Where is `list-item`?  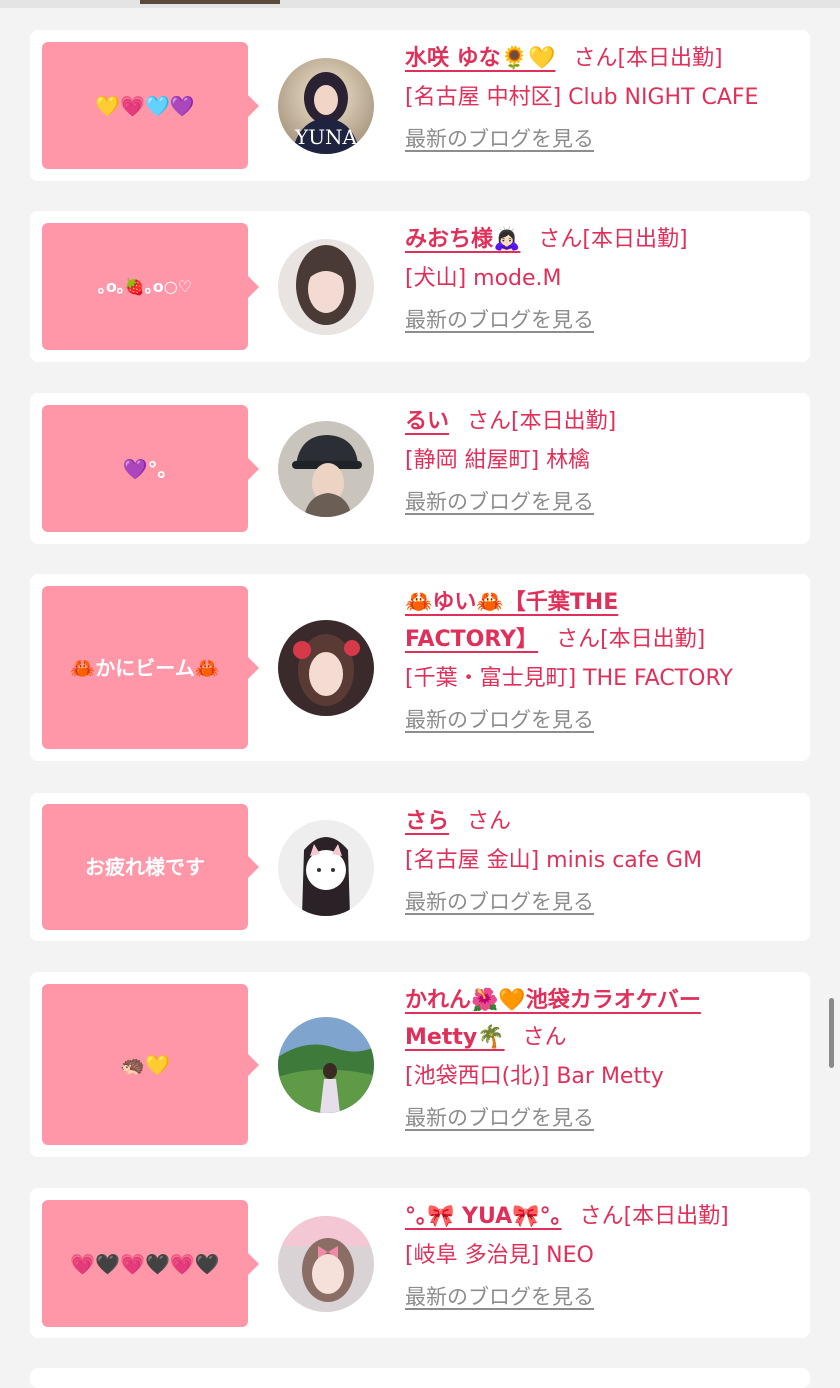
list-item is located at coordinates (420, 1378).